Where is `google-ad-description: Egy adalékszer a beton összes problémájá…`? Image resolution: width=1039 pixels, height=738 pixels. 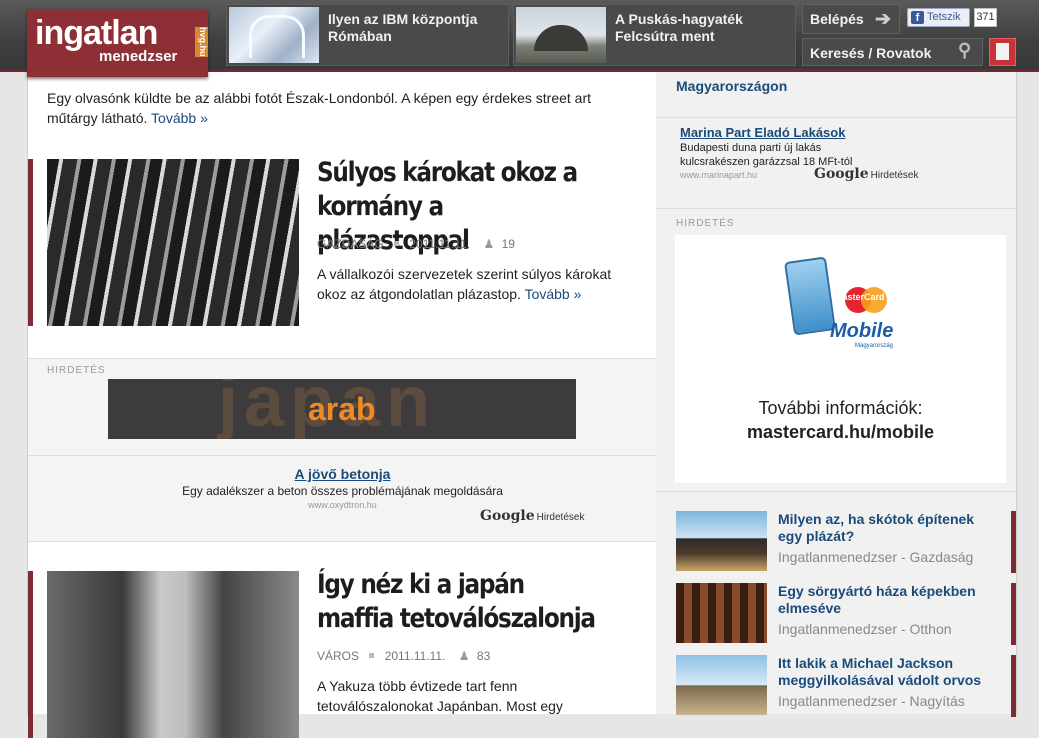 google-ad-description: Egy adalékszer a beton összes problémájá… is located at coordinates (342, 491).